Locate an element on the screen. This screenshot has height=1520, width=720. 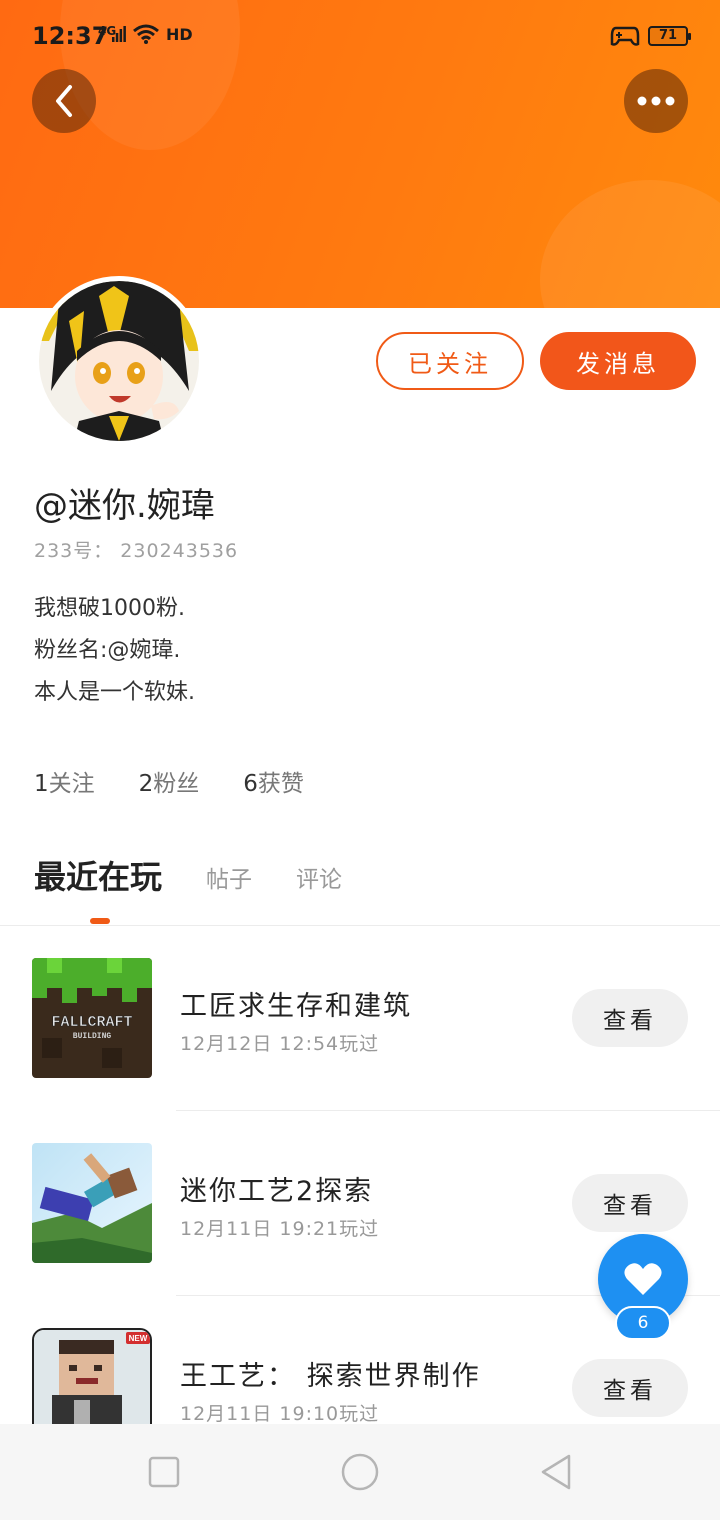
avatar-image is located at coordinates (119, 361).